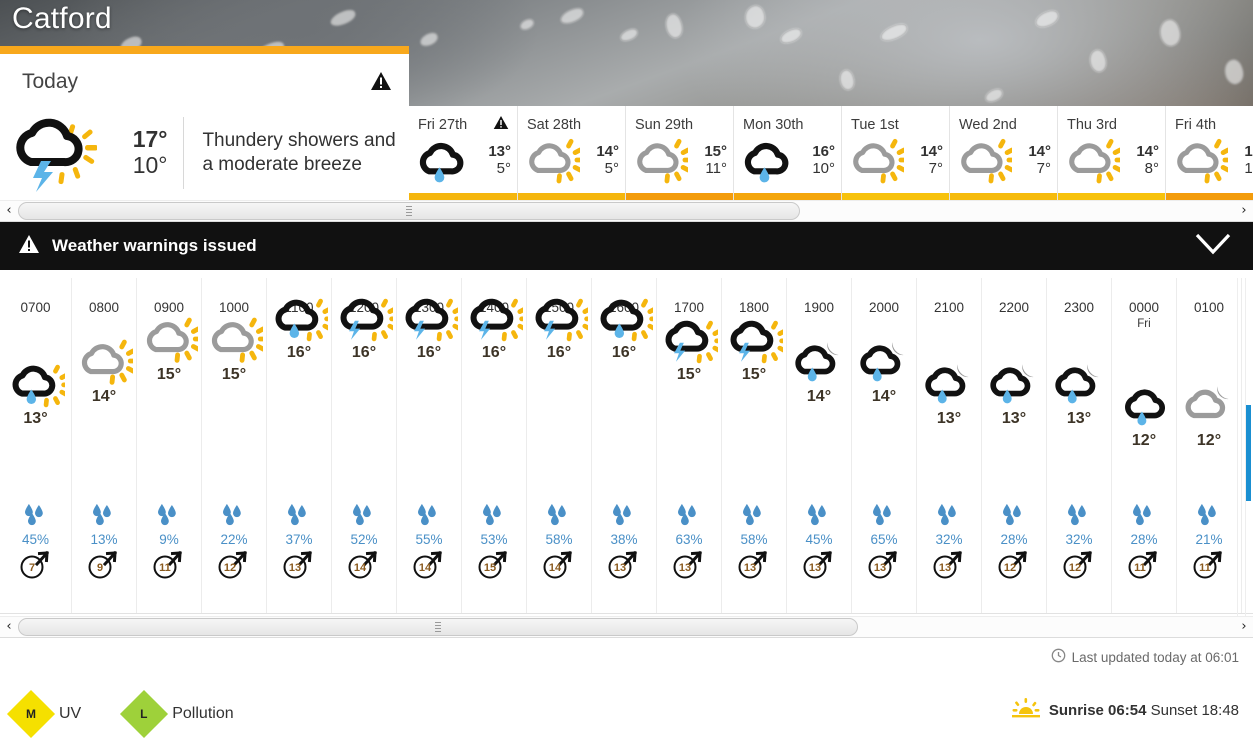  What do you see at coordinates (494, 567) in the screenshot?
I see `hour-wind: 15` at bounding box center [494, 567].